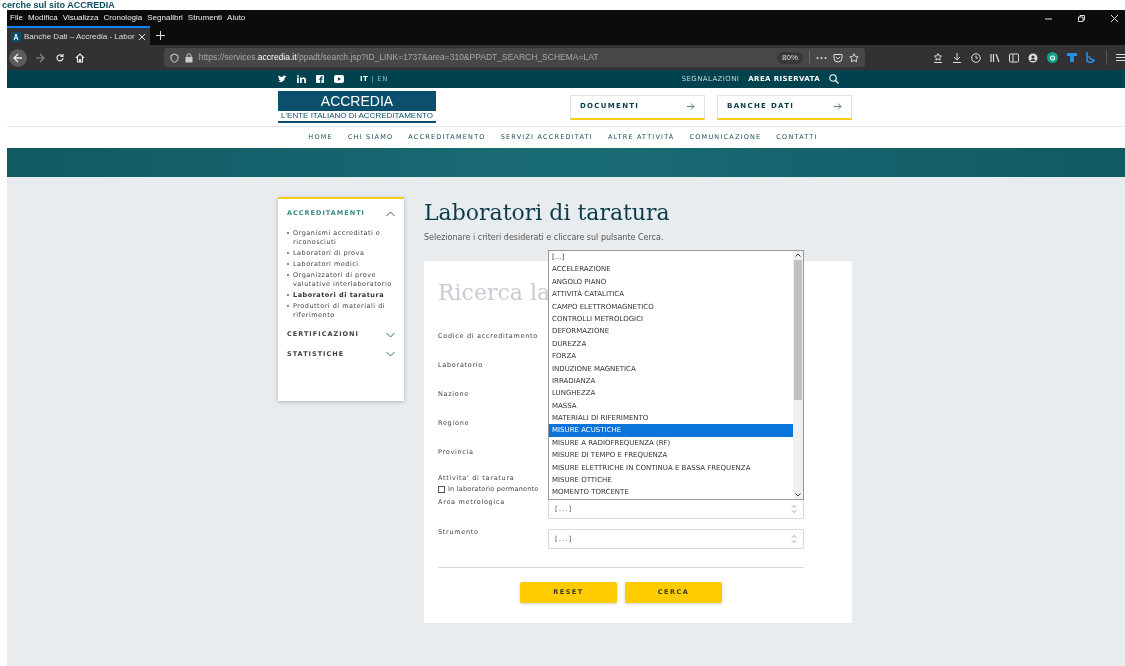 Image resolution: width=1125 pixels, height=666 pixels. I want to click on menu-item: Strumenti, so click(205, 18).